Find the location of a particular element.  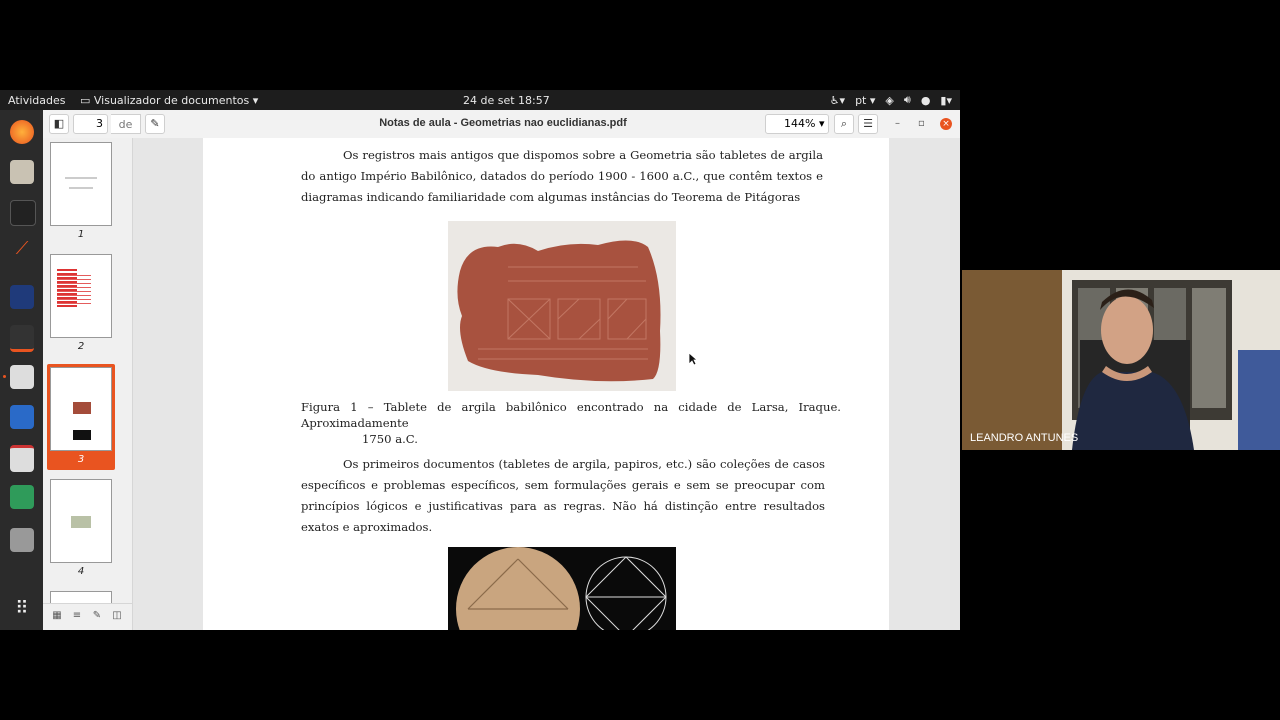

close-button: × is located at coordinates (946, 124).